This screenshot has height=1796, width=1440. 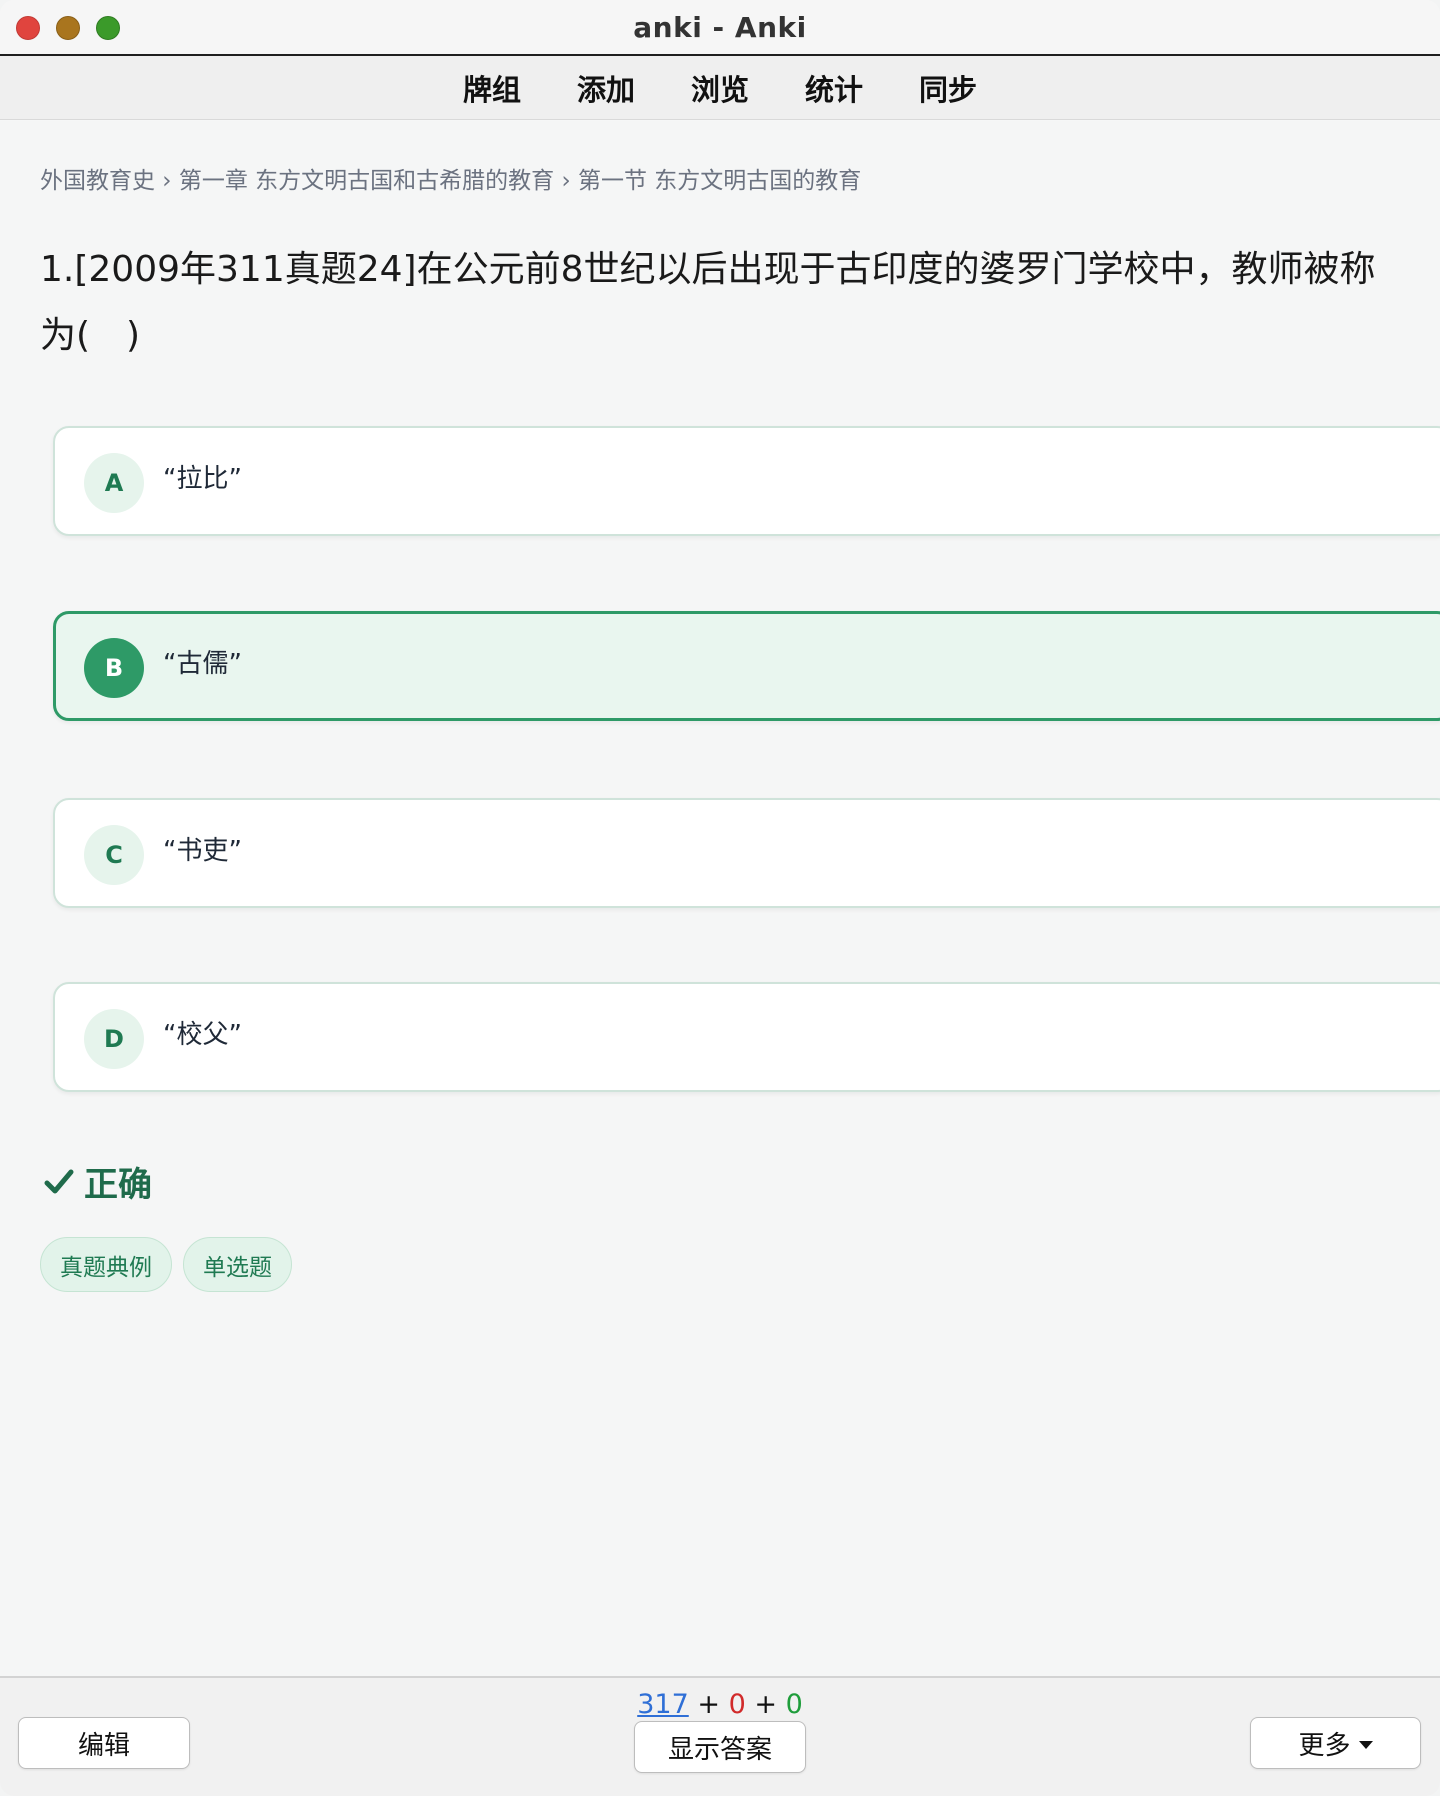 I want to click on result-label: 正确, so click(x=118, y=1185).